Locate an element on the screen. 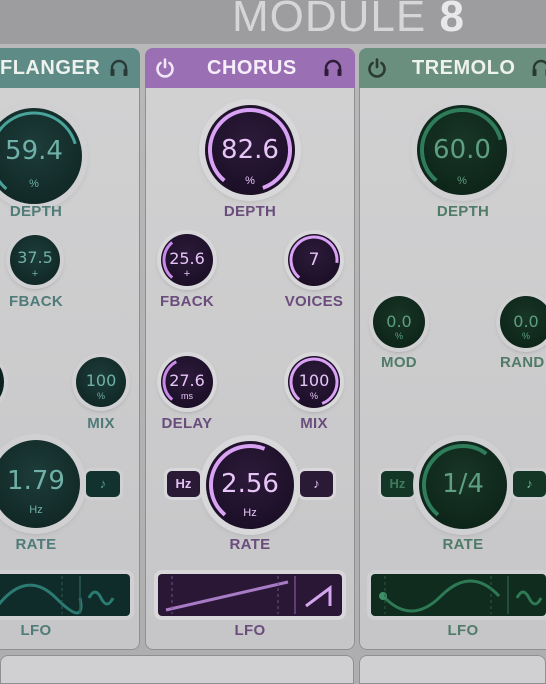  chorus-delay-label: DELAY is located at coordinates (187, 423).